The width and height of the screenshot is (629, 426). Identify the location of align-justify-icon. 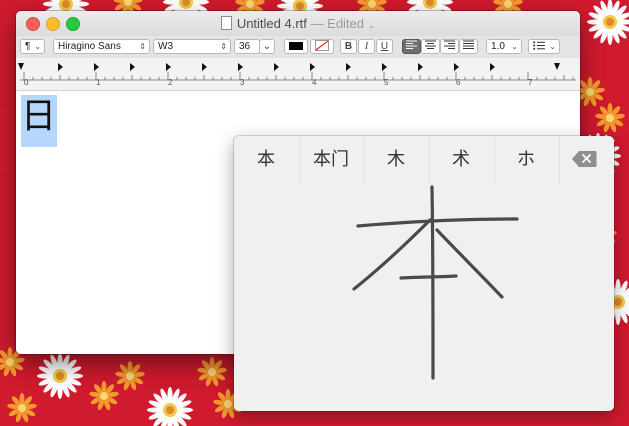
(468, 44).